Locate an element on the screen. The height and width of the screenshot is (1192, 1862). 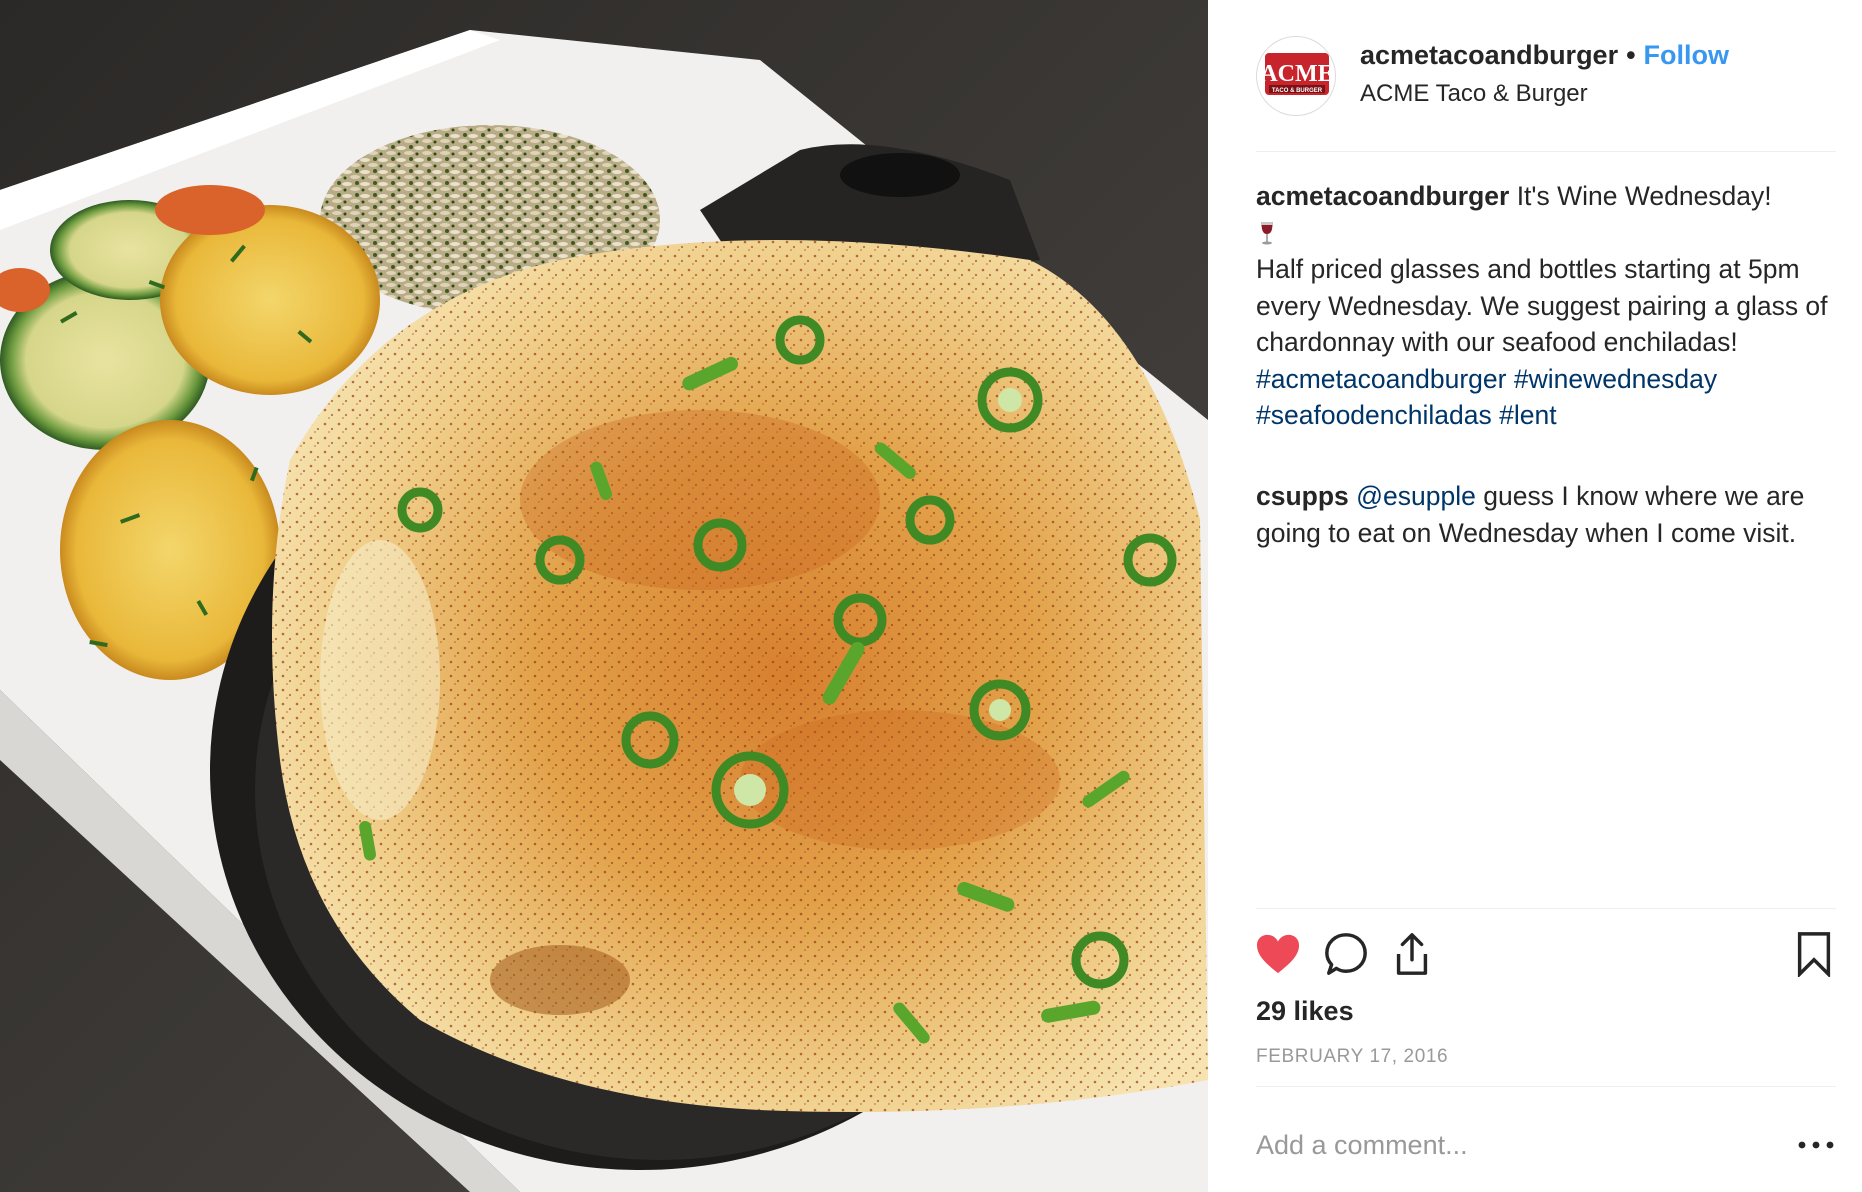
caption-username: acmetacoandburger is located at coordinates (1382, 196).